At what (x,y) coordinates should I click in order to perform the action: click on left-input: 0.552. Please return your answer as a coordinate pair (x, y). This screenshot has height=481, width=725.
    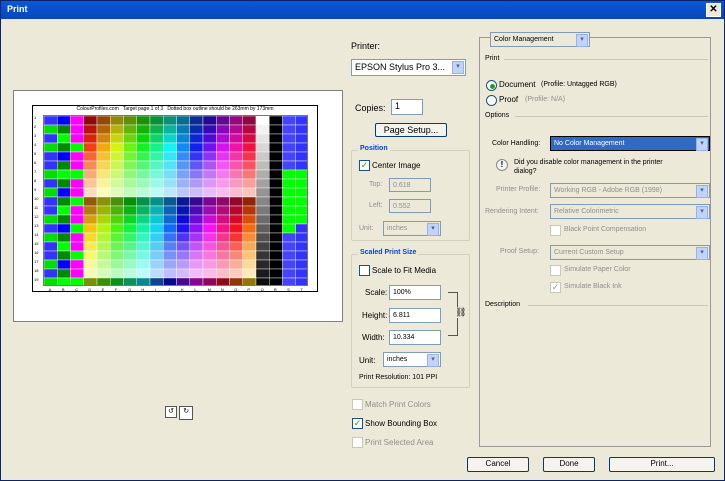
    Looking at the image, I should click on (410, 206).